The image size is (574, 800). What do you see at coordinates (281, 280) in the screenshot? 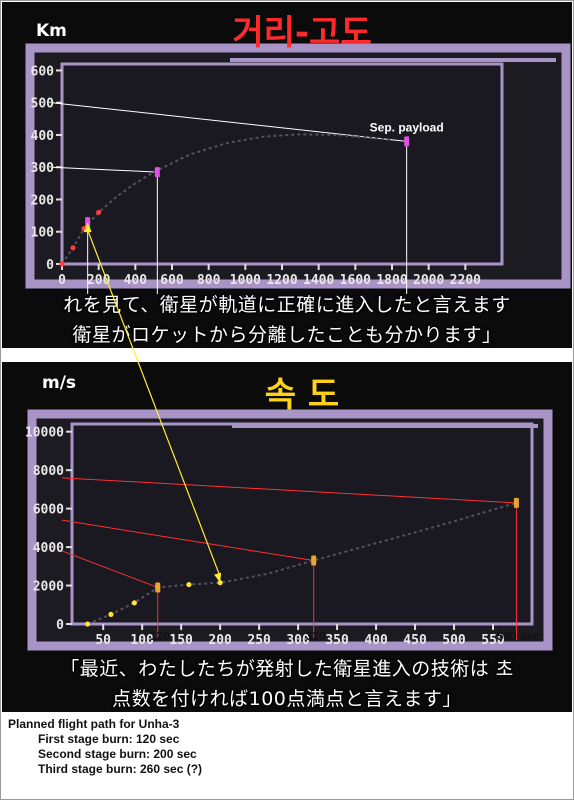
I see `x-tick-label: 1200` at bounding box center [281, 280].